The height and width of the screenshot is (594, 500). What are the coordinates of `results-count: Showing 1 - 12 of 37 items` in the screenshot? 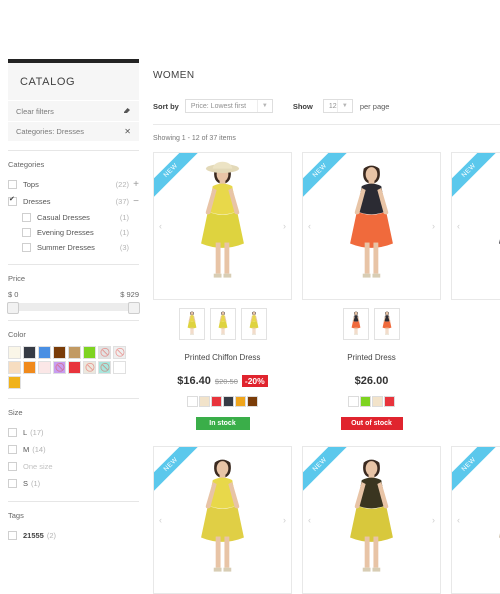 It's located at (194, 138).